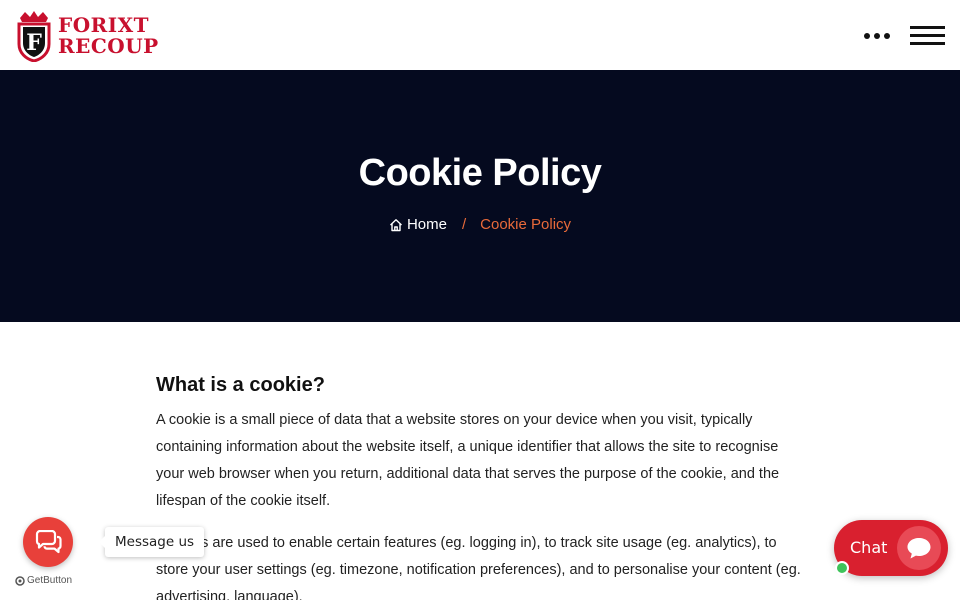 This screenshot has width=960, height=600. I want to click on online-status-indicator, so click(842, 568).